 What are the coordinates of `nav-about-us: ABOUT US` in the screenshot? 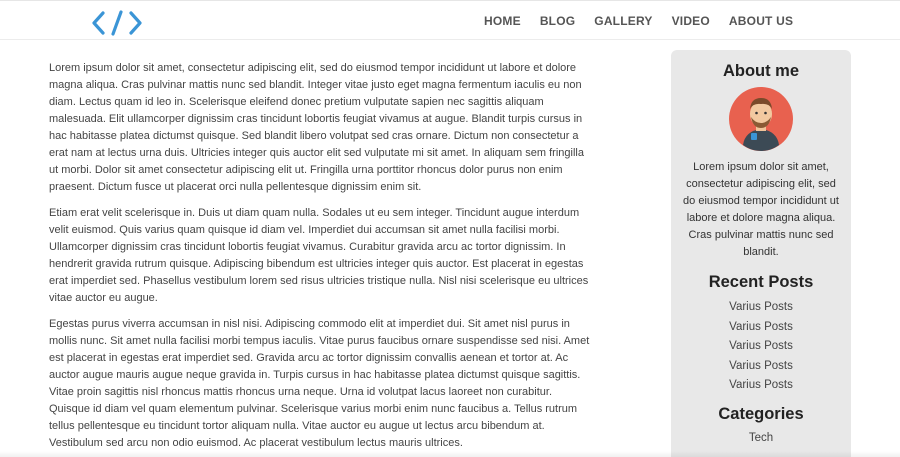 It's located at (761, 21).